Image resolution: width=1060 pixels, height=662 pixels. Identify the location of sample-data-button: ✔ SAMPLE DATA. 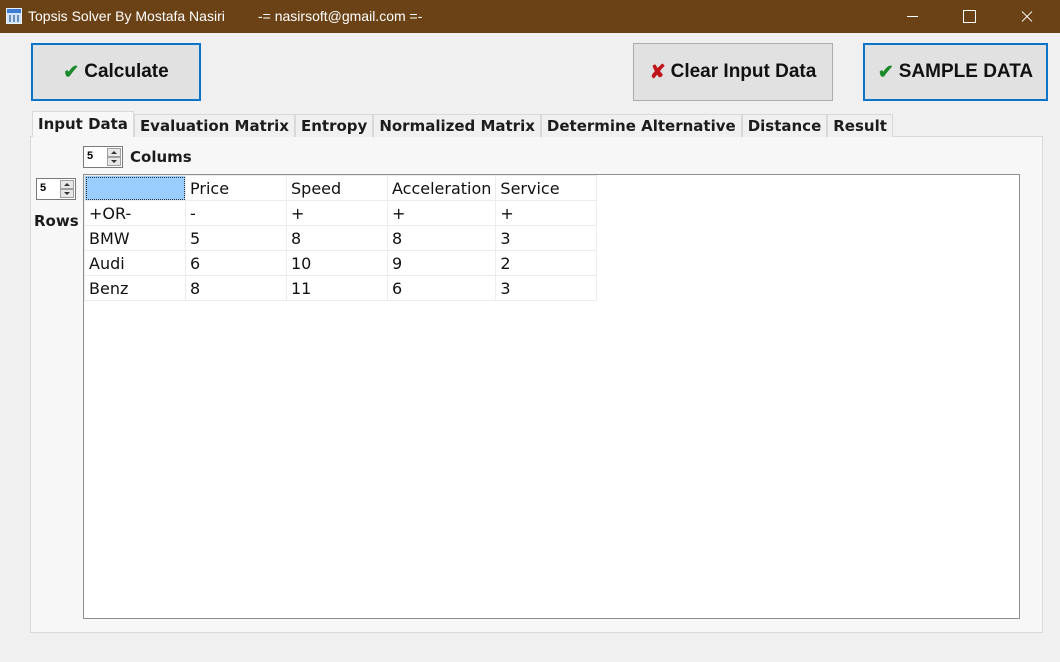
(955, 72).